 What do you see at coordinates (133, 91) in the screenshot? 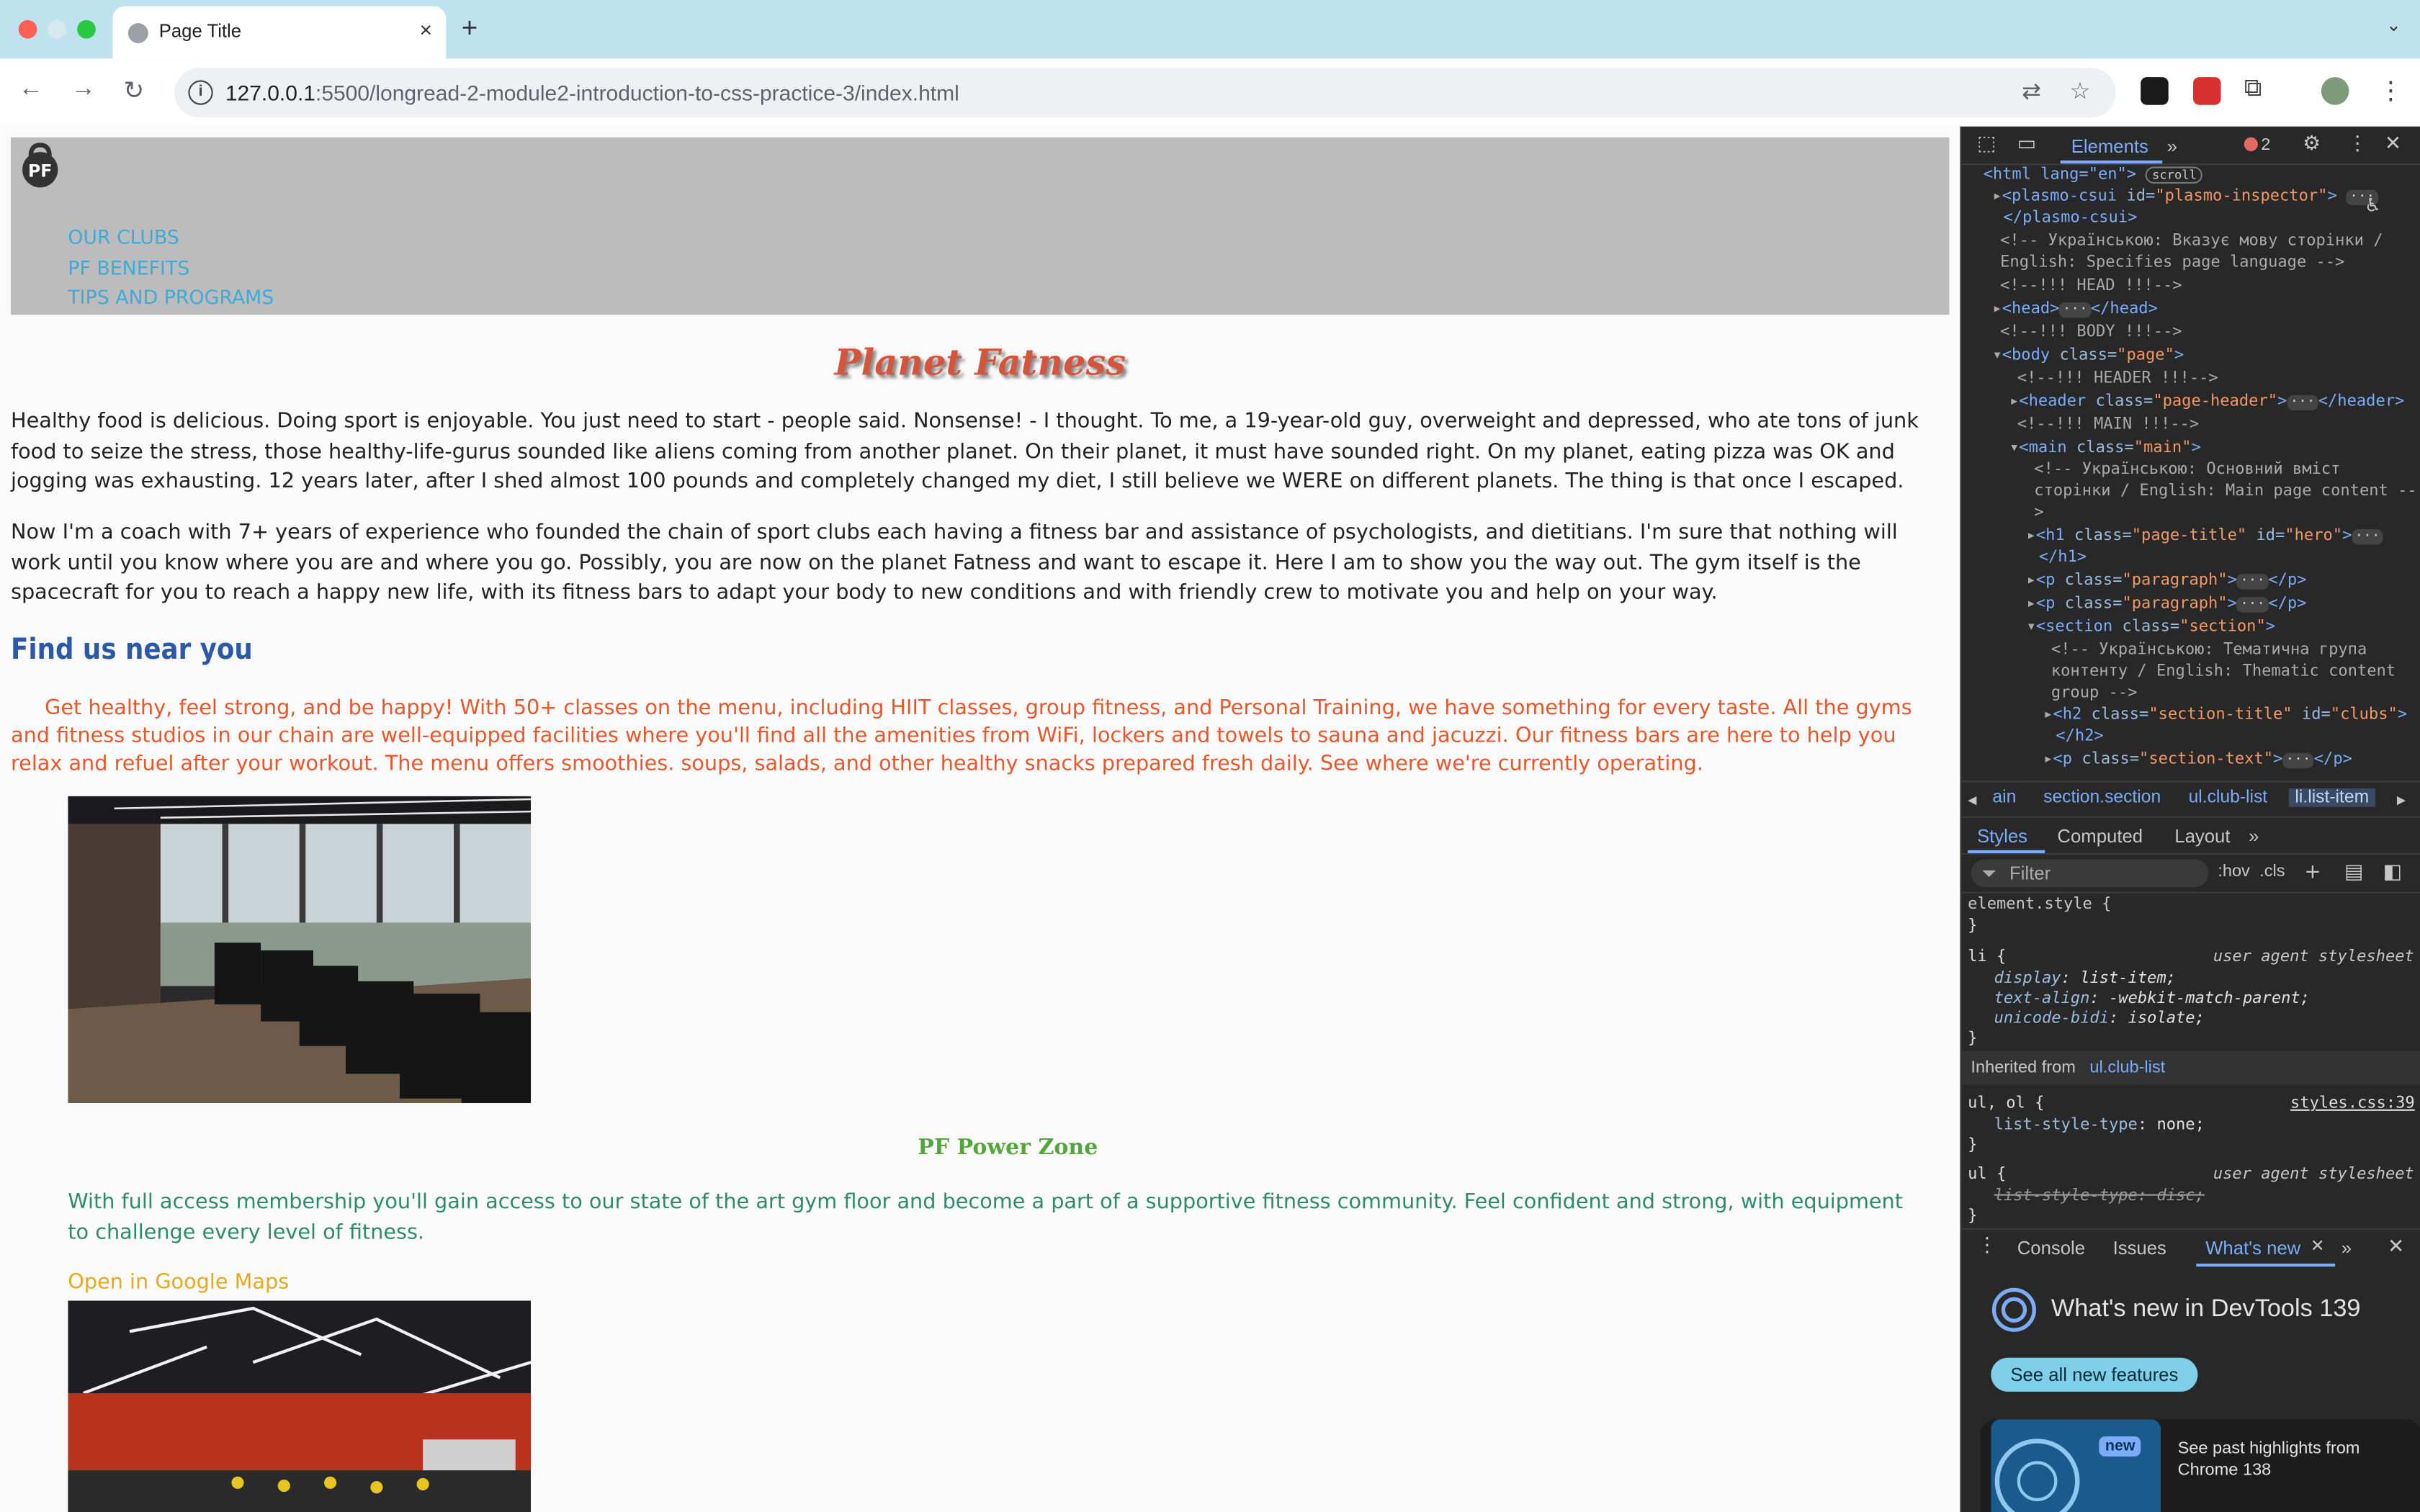
I see `reload-button: ↻` at bounding box center [133, 91].